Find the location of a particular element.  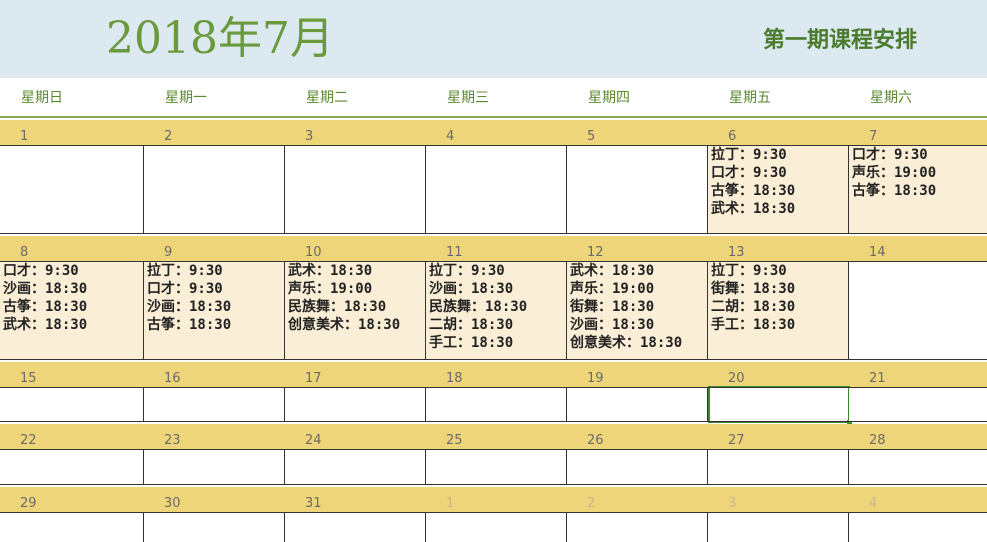

day-number: 2 is located at coordinates (591, 503).